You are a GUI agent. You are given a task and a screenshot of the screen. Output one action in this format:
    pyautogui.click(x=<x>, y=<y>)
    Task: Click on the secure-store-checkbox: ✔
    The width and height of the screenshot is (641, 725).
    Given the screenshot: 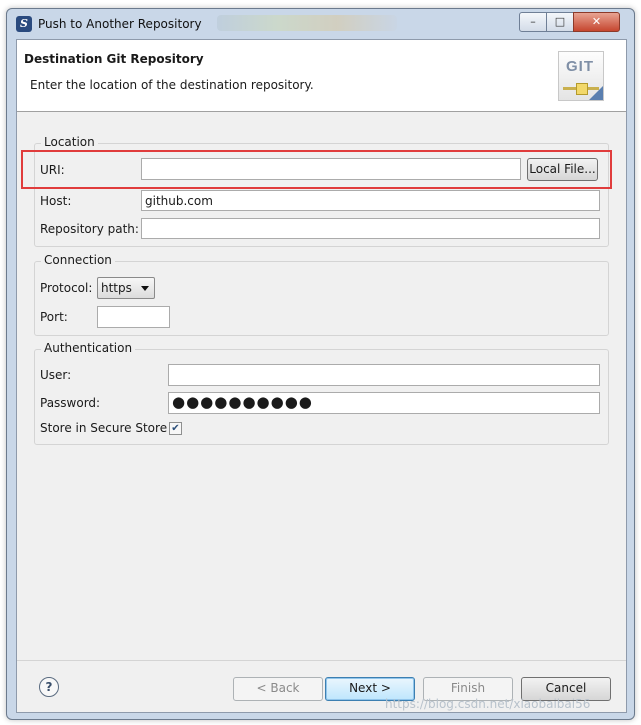 What is the action you would take?
    pyautogui.click(x=175, y=428)
    